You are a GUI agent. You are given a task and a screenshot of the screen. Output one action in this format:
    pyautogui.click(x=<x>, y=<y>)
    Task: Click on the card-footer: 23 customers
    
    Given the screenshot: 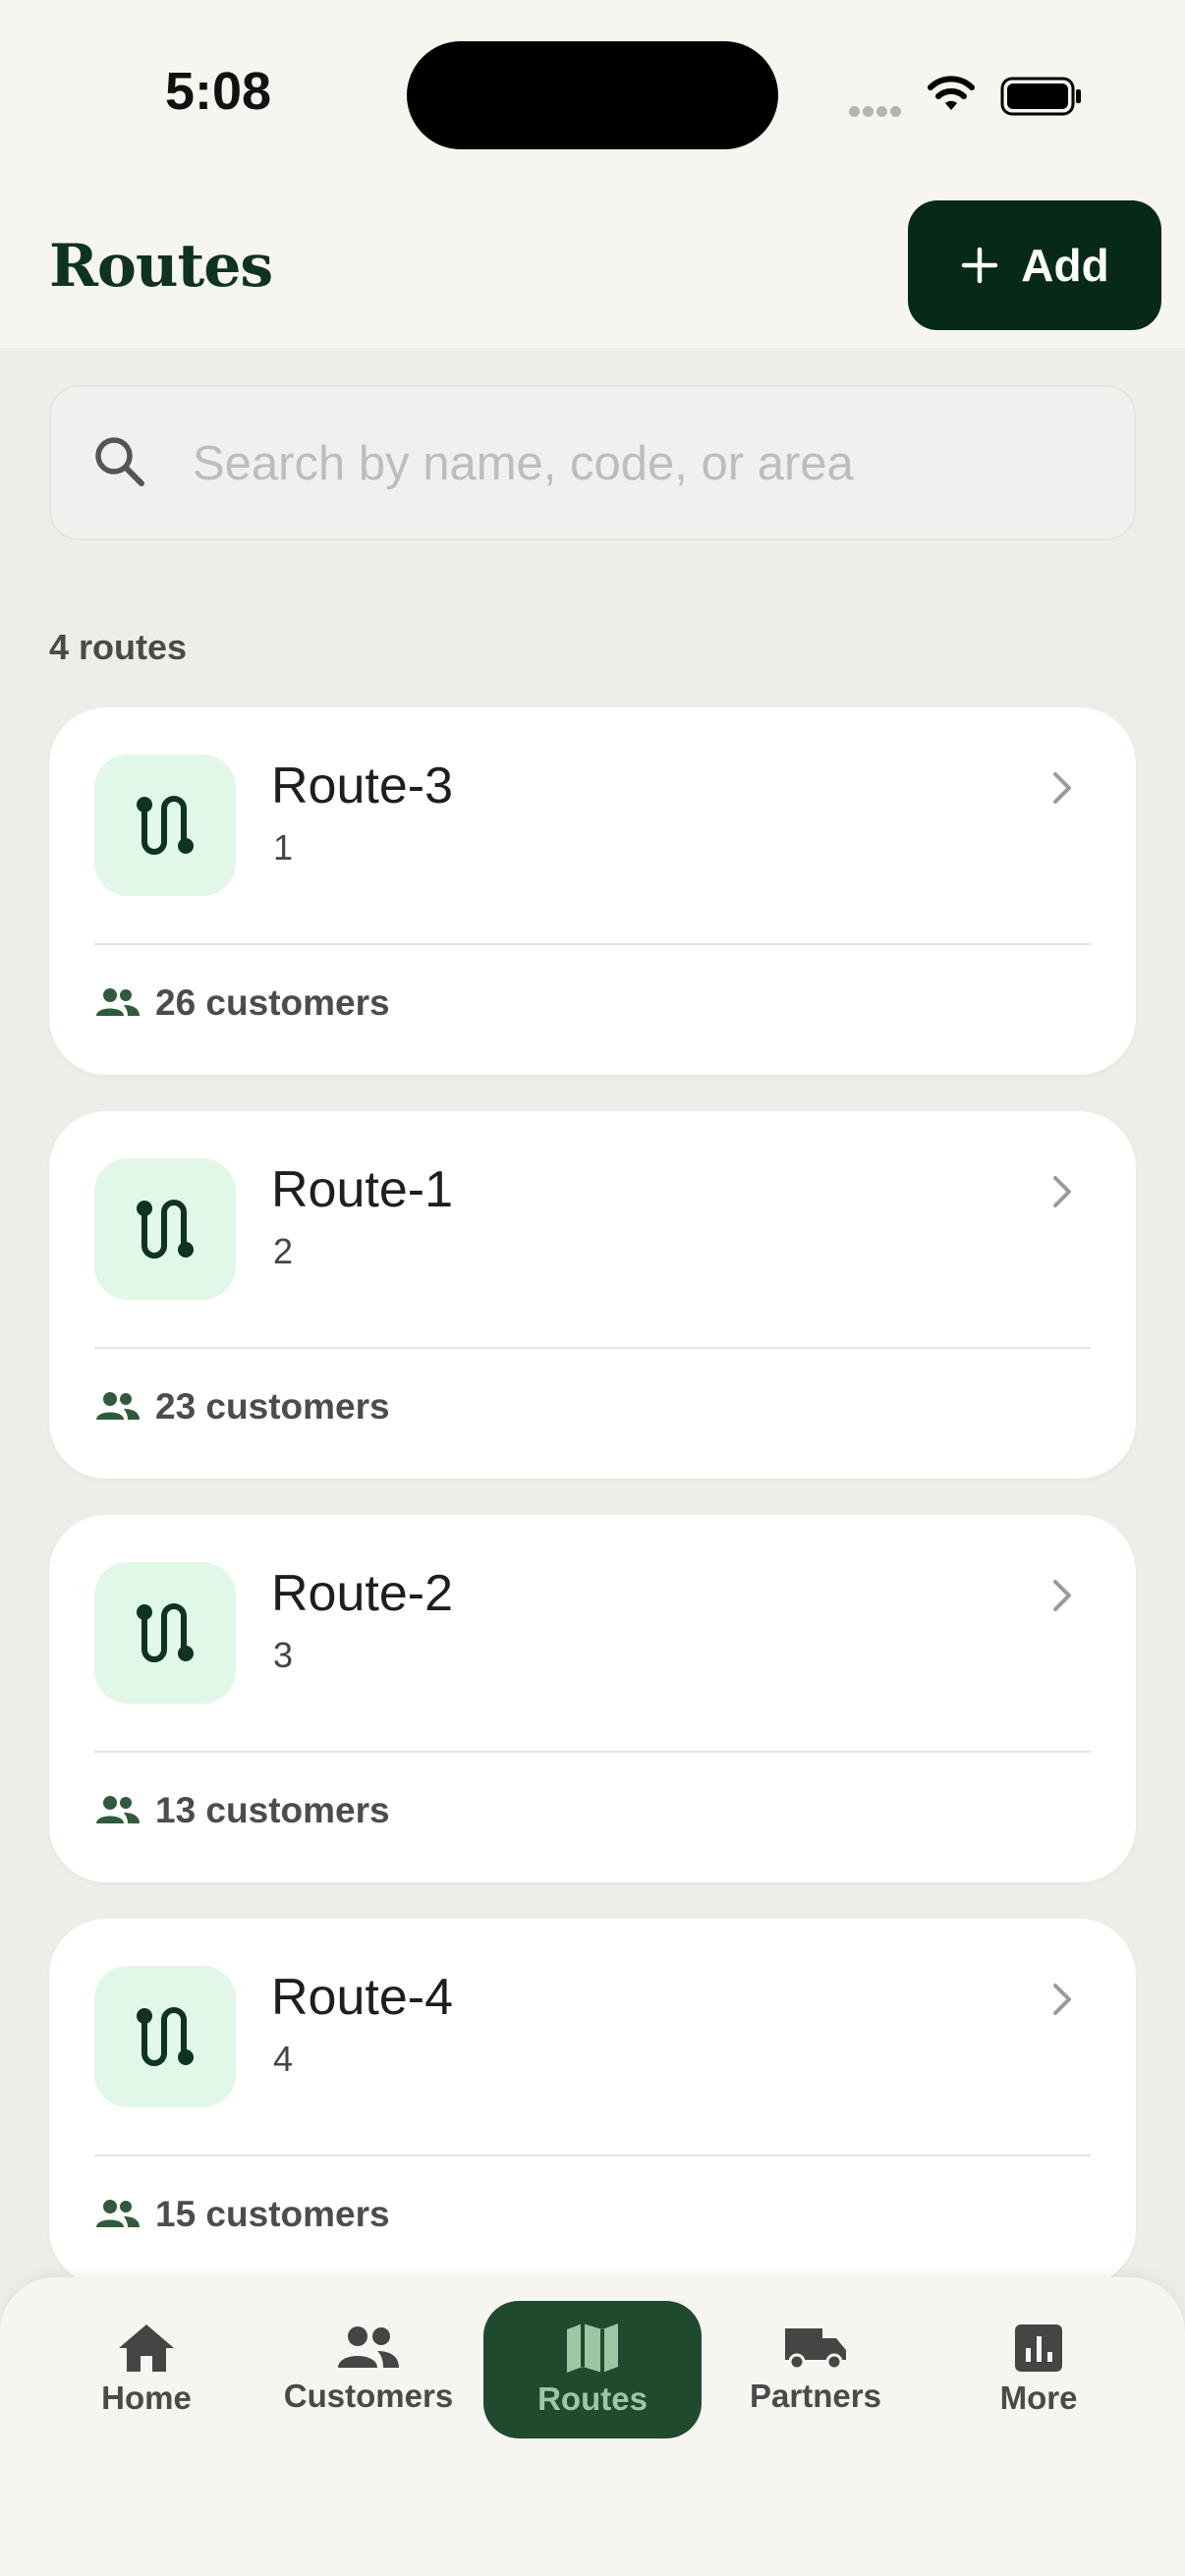 What is the action you would take?
    pyautogui.click(x=242, y=1407)
    